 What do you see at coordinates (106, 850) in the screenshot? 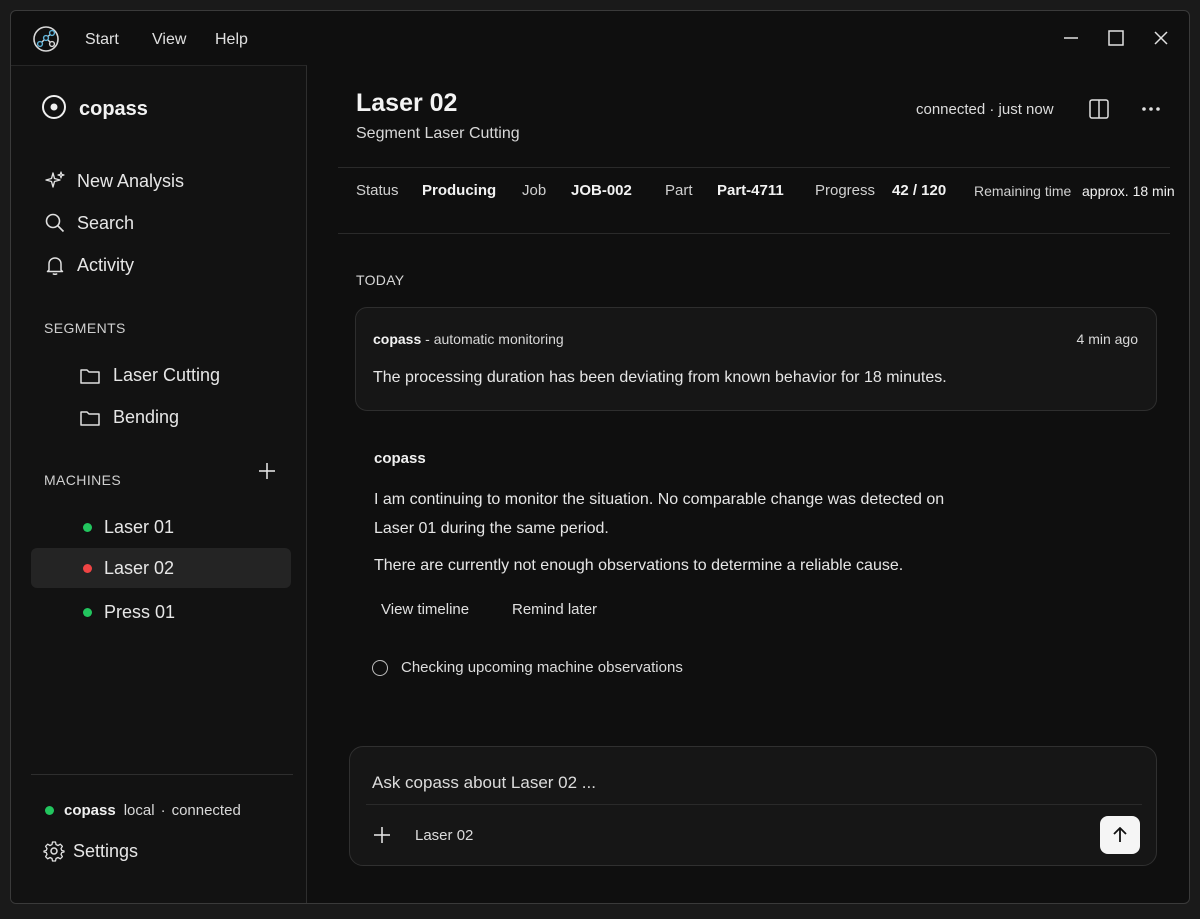
I see `settings-label: Settings` at bounding box center [106, 850].